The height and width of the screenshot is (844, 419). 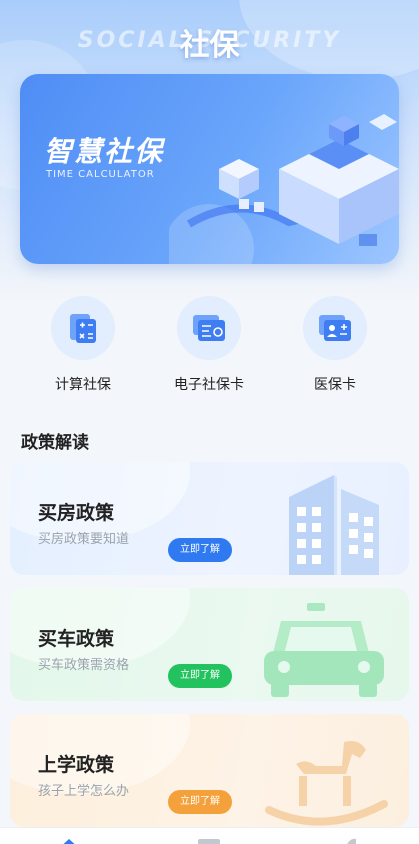 What do you see at coordinates (349, 840) in the screenshot?
I see `profile-icon` at bounding box center [349, 840].